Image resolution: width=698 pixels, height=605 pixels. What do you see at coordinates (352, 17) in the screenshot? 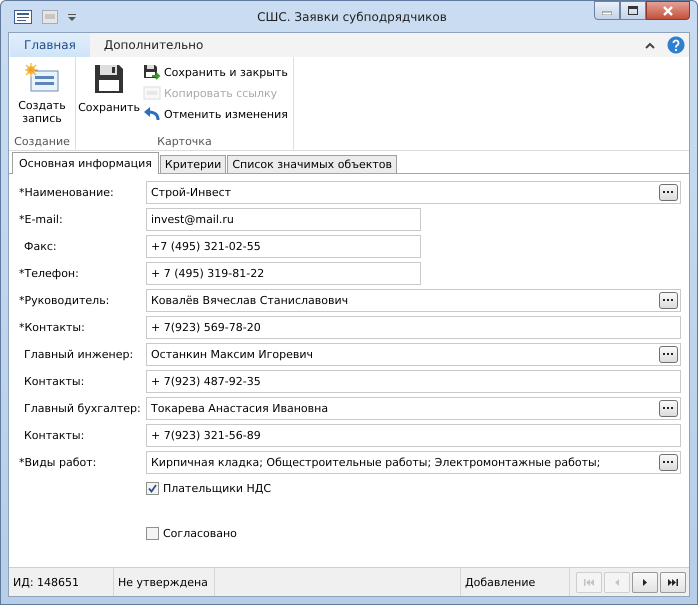
I see `window-title: СШС. Заявки субподрядчиков` at bounding box center [352, 17].